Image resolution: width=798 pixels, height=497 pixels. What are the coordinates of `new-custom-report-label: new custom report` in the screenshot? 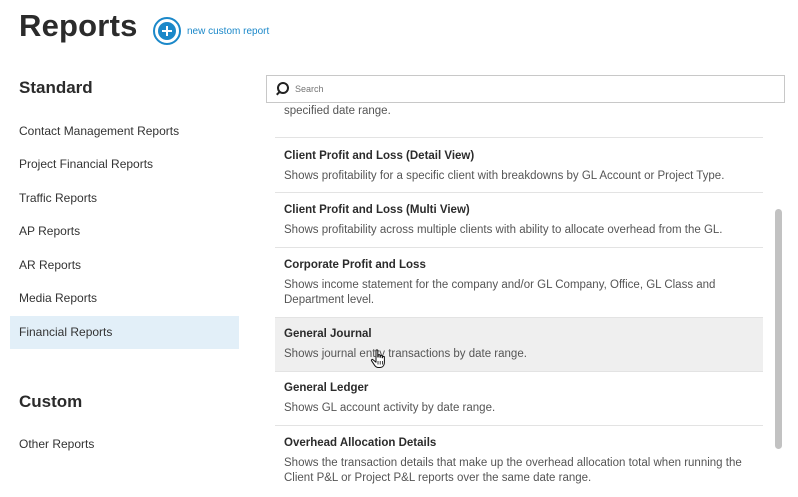 It's located at (228, 31).